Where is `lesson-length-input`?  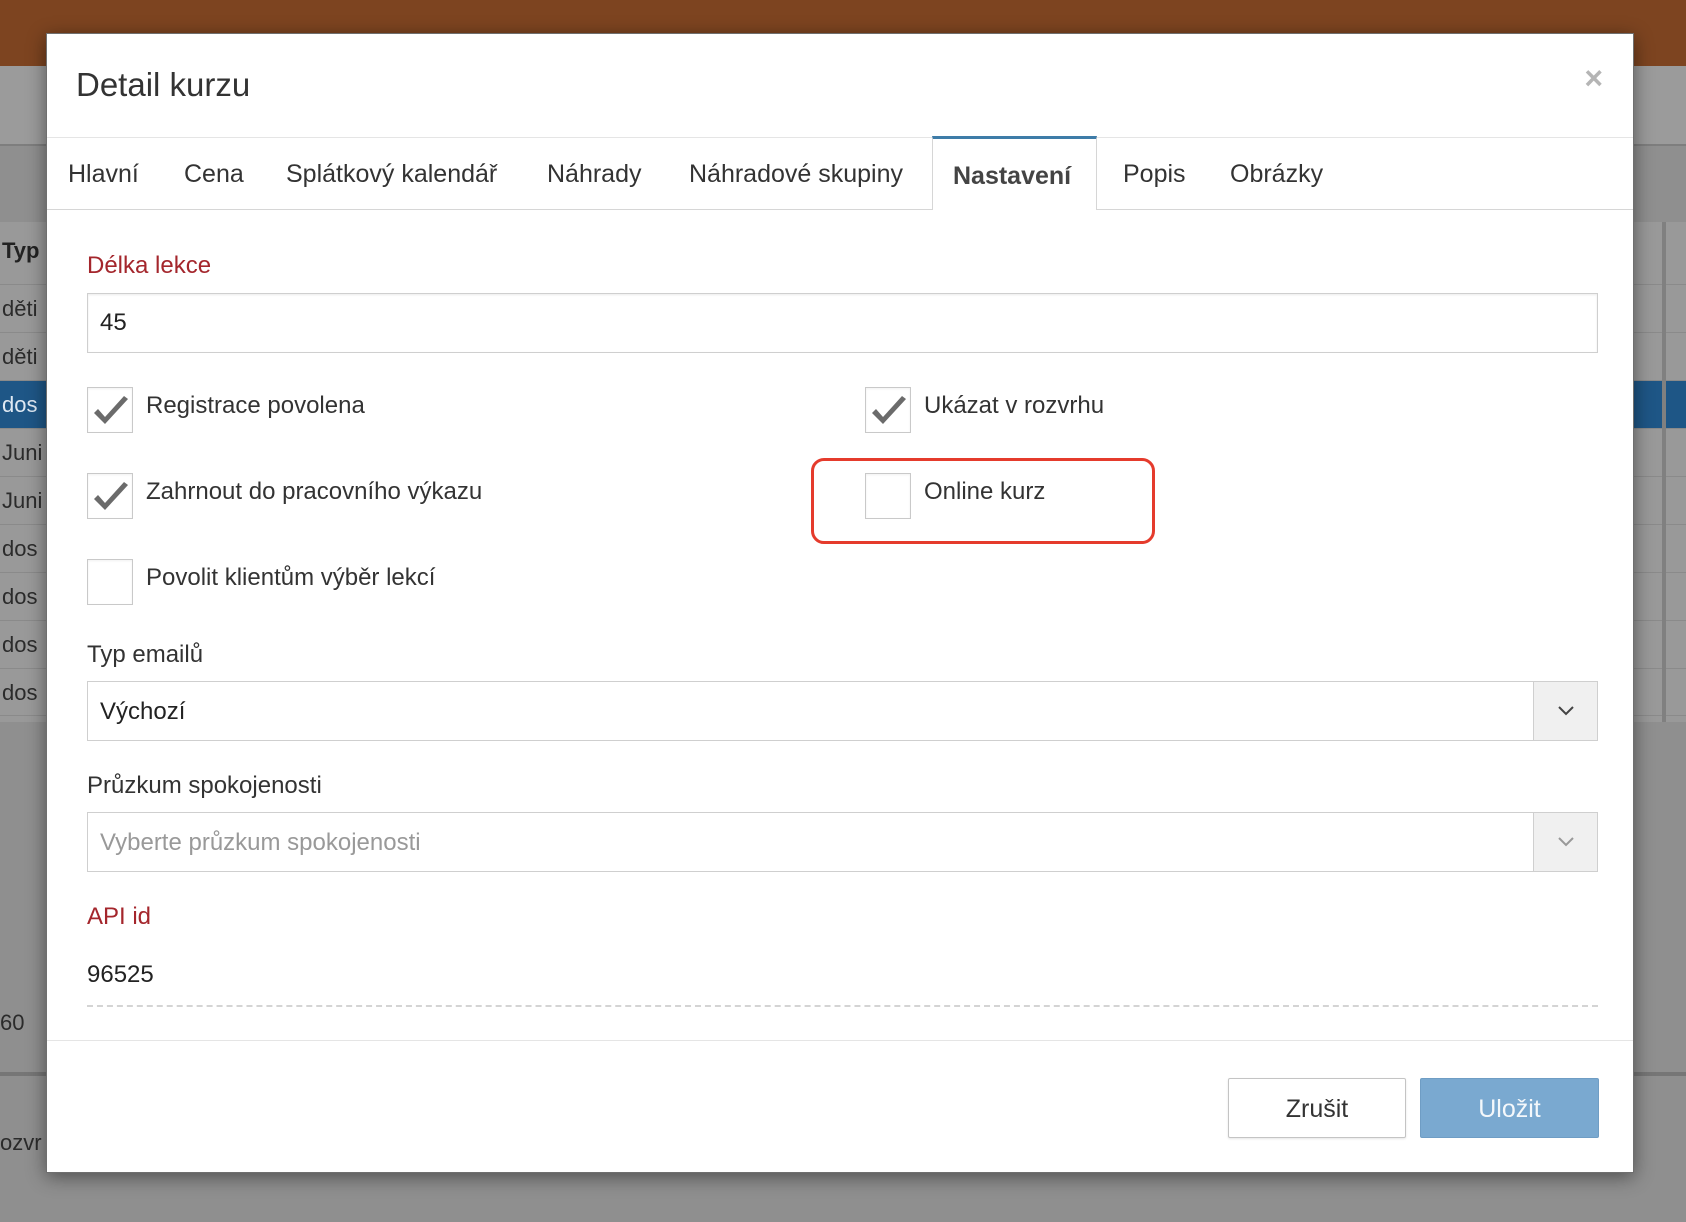 lesson-length-input is located at coordinates (842, 323).